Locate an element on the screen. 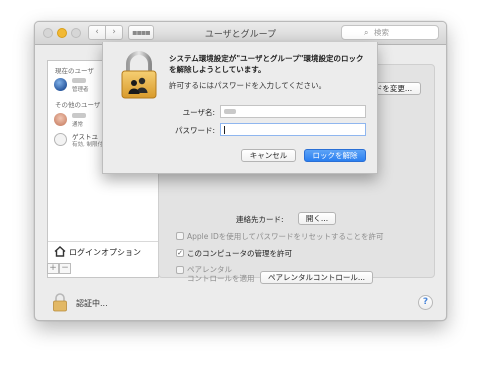  dialog-title: システム環境設定が"ユーザとグループ"環境設定のロックを解除しようとしています。 is located at coordinates (266, 64).